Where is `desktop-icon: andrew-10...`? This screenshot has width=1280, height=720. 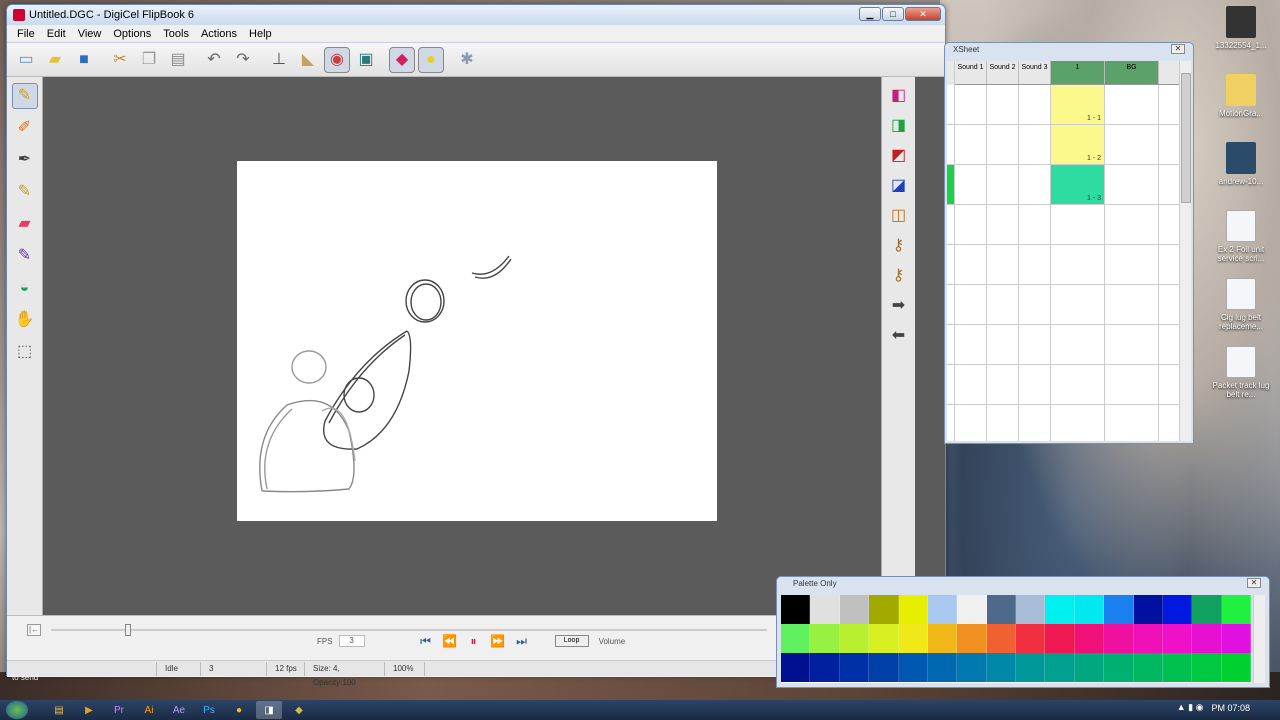 desktop-icon: andrew-10... is located at coordinates (1241, 176).